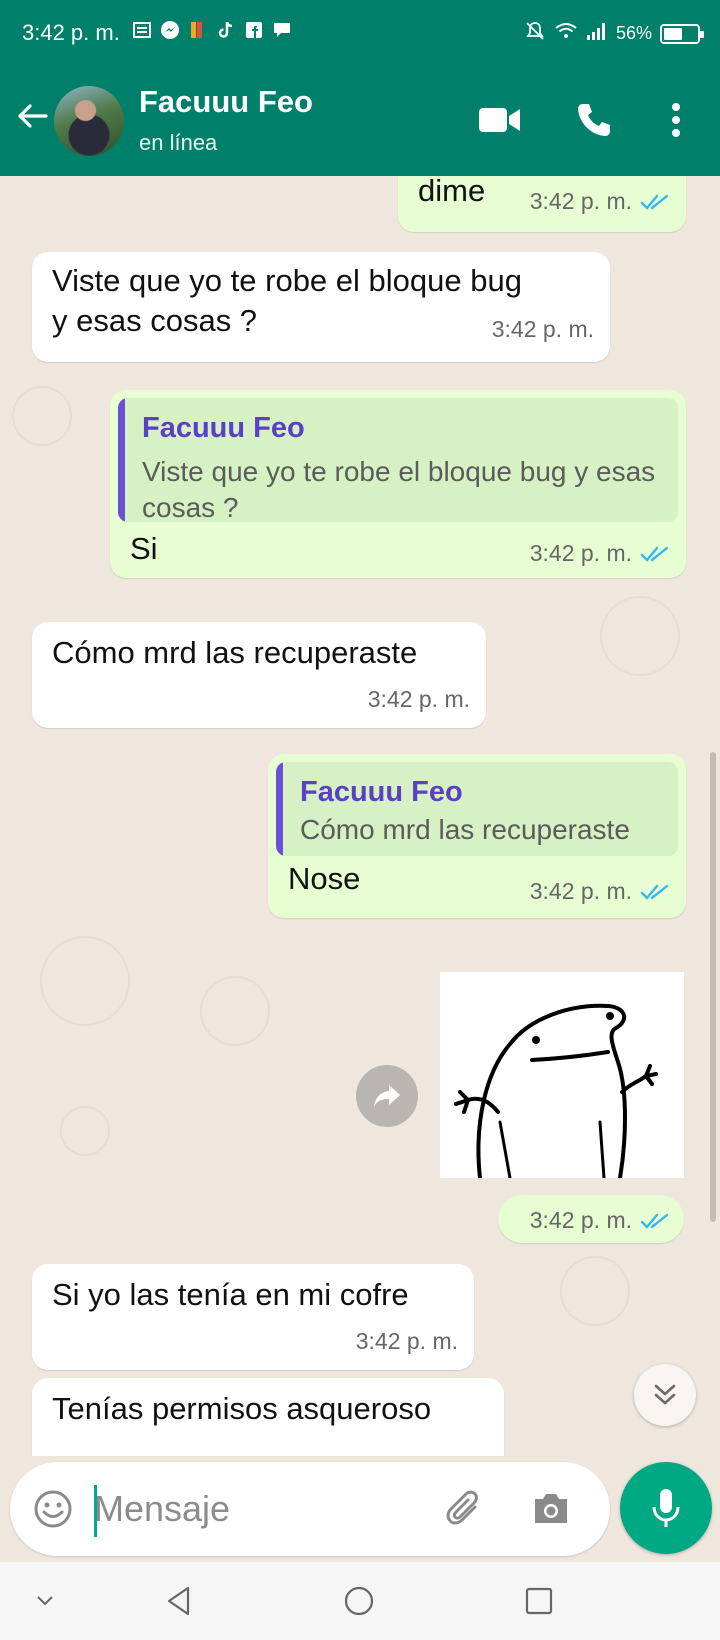  Describe the element at coordinates (254, 31) in the screenshot. I see `facebook-icon` at that location.